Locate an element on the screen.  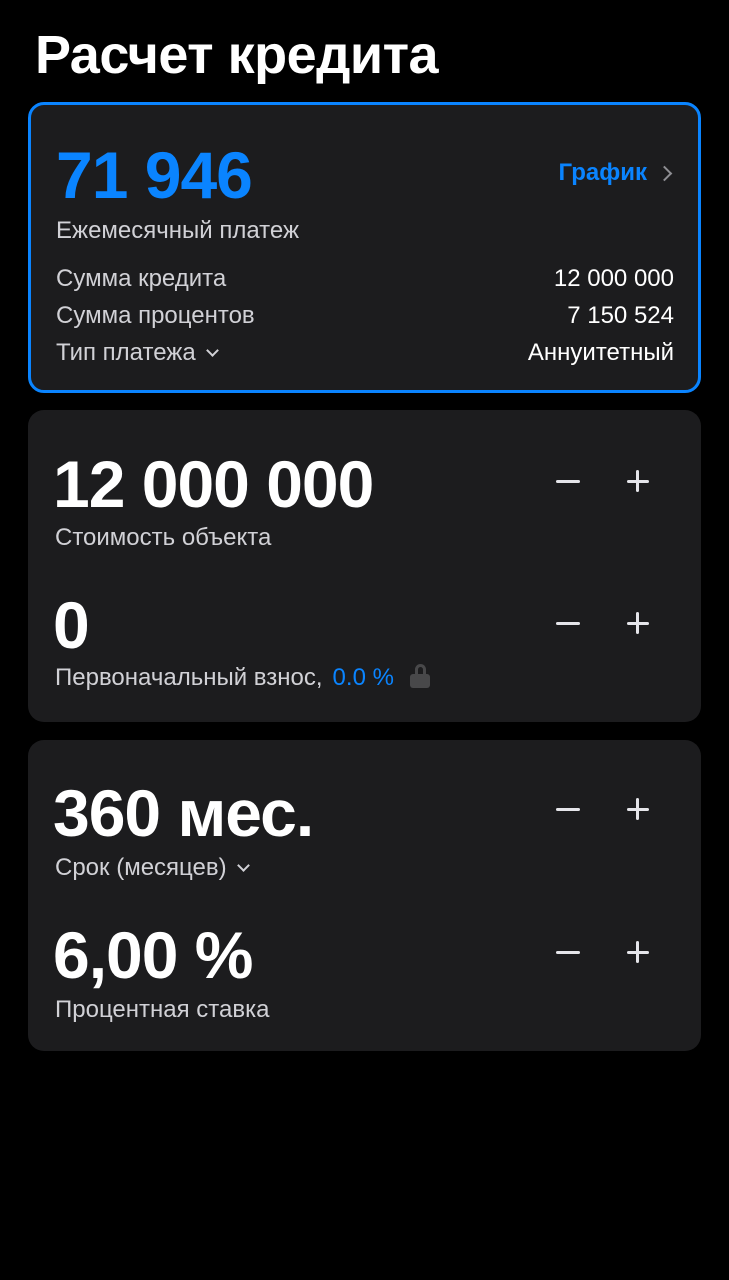
down-payment-percent: 0.0 % is located at coordinates (363, 677).